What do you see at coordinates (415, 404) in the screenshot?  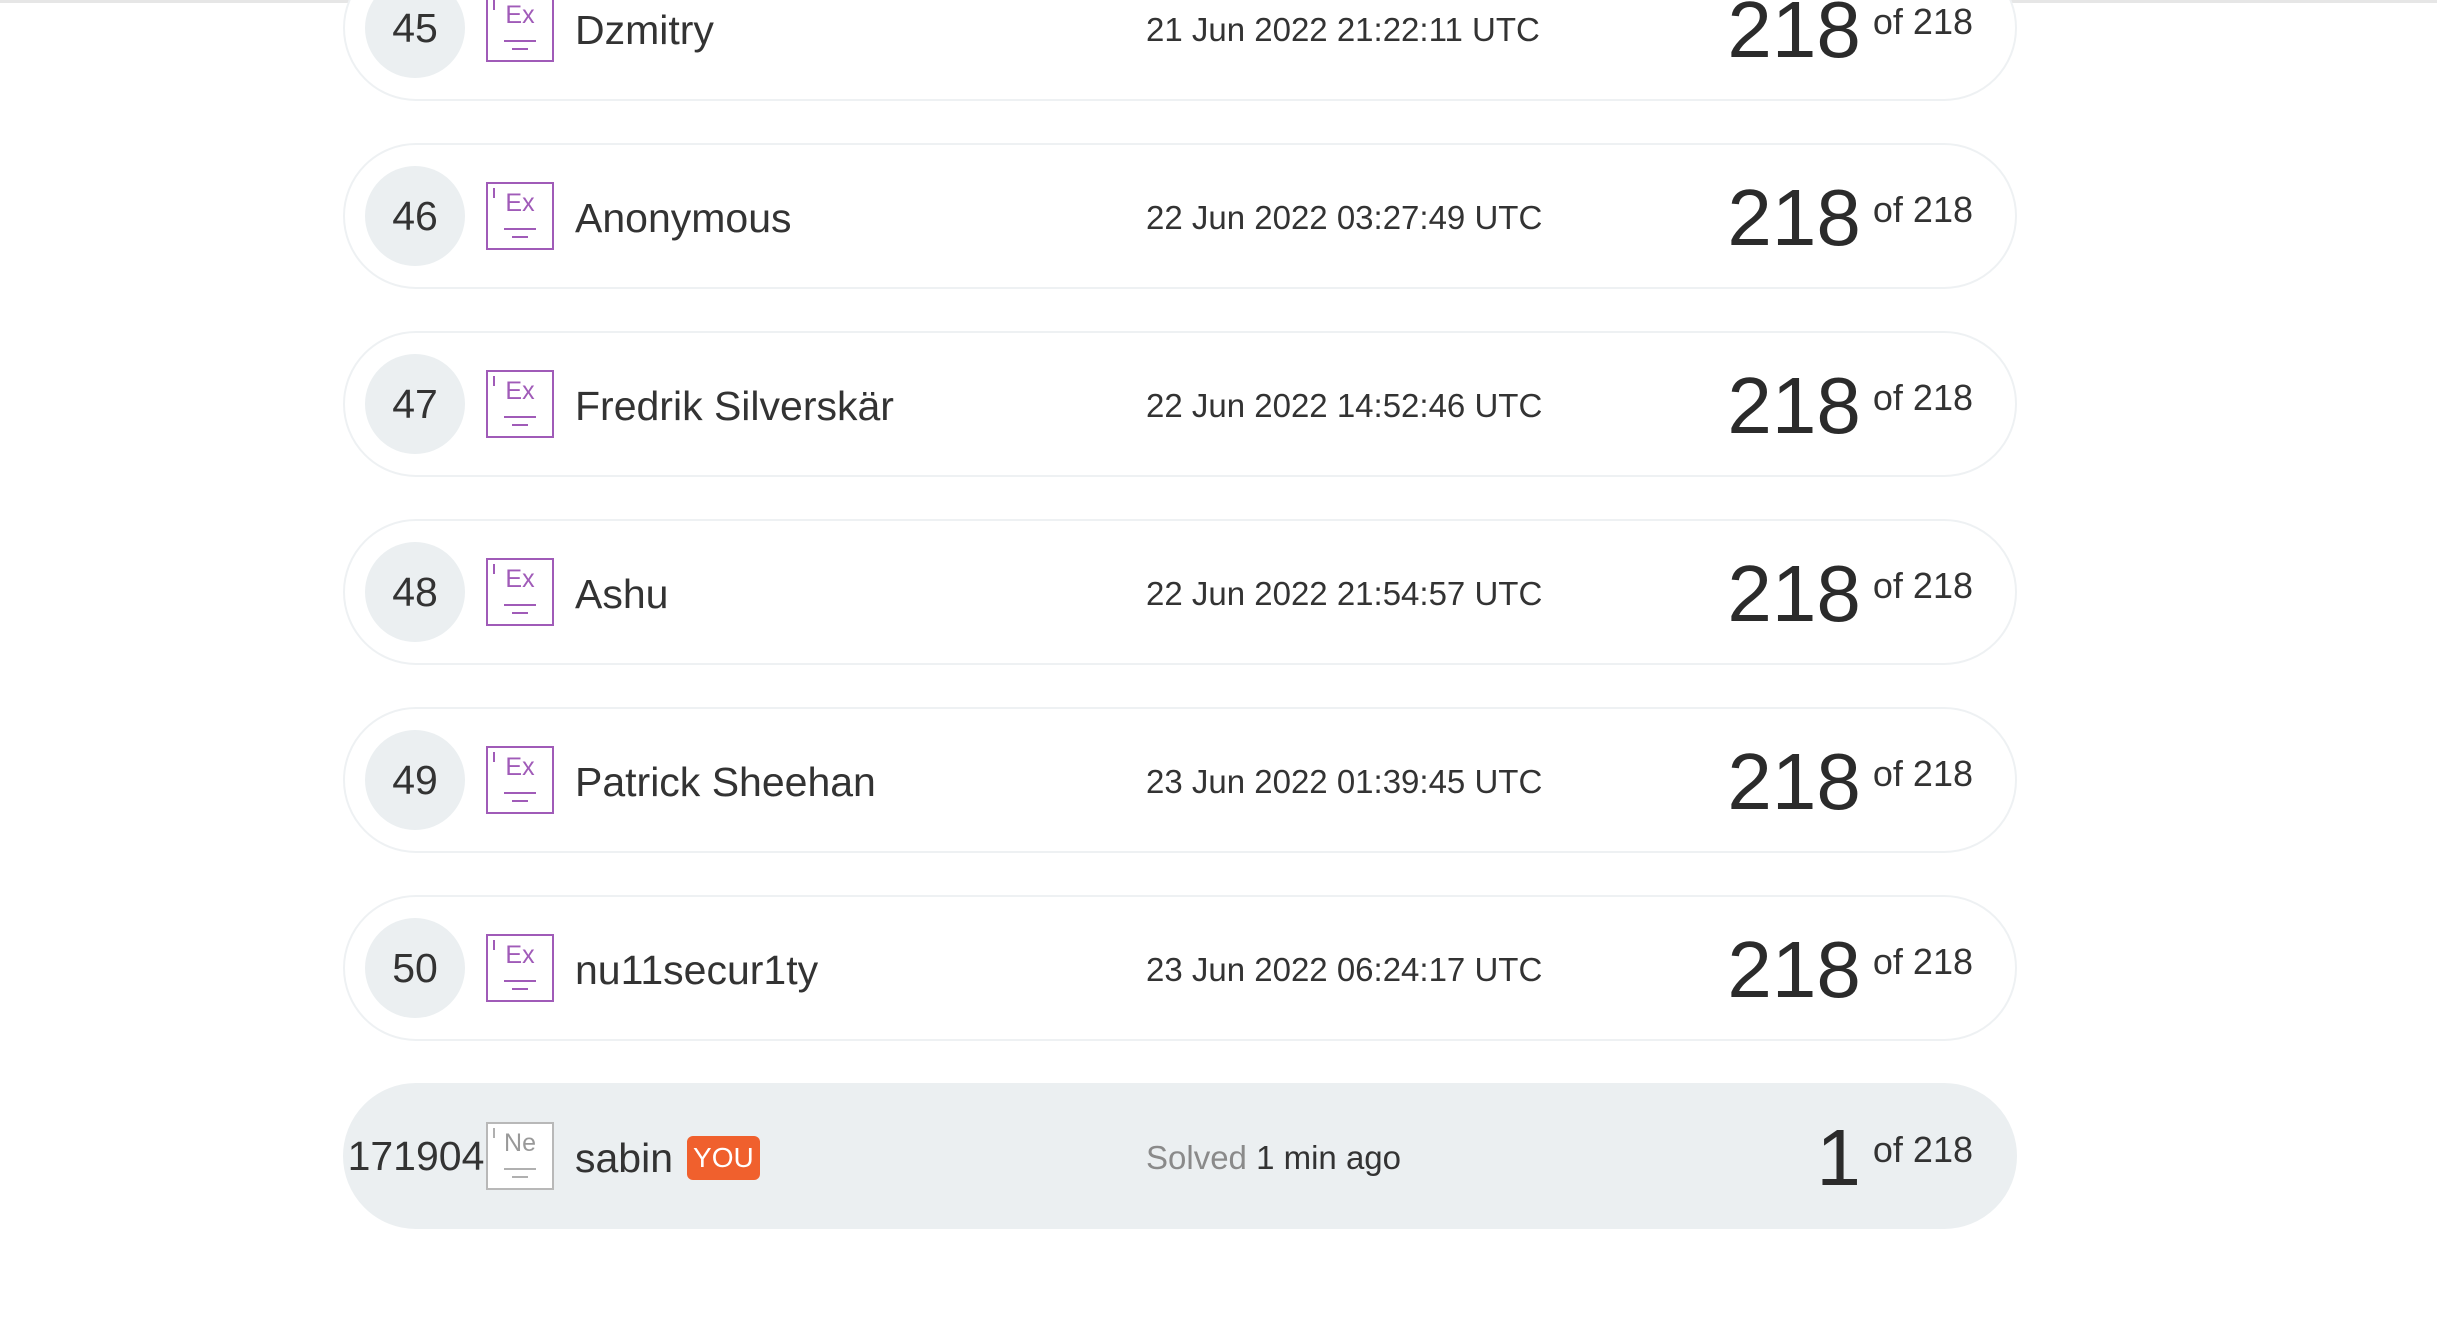 I see `rank-badge: 47` at bounding box center [415, 404].